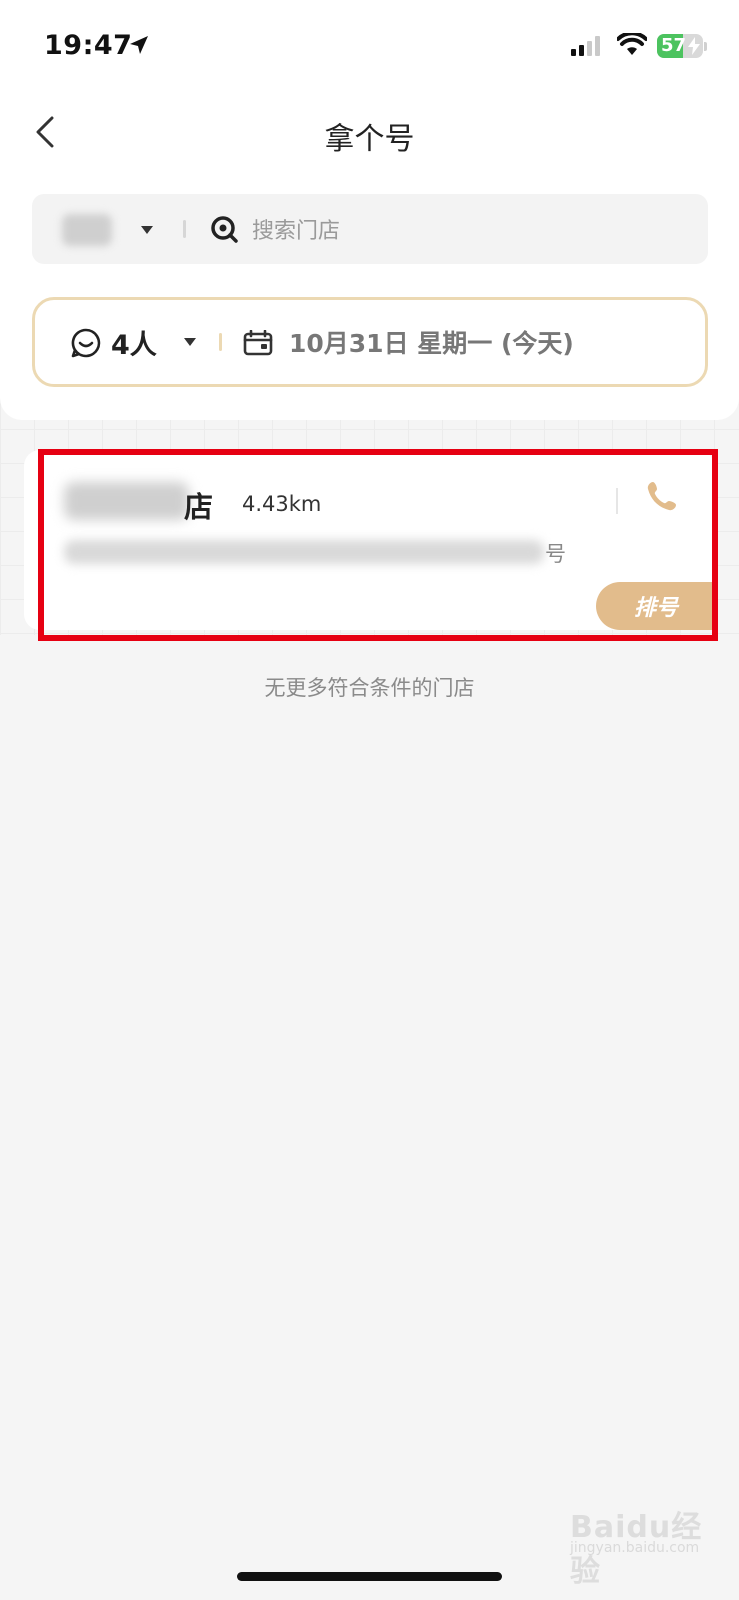  Describe the element at coordinates (88, 45) in the screenshot. I see `status-time: 19:47` at that location.